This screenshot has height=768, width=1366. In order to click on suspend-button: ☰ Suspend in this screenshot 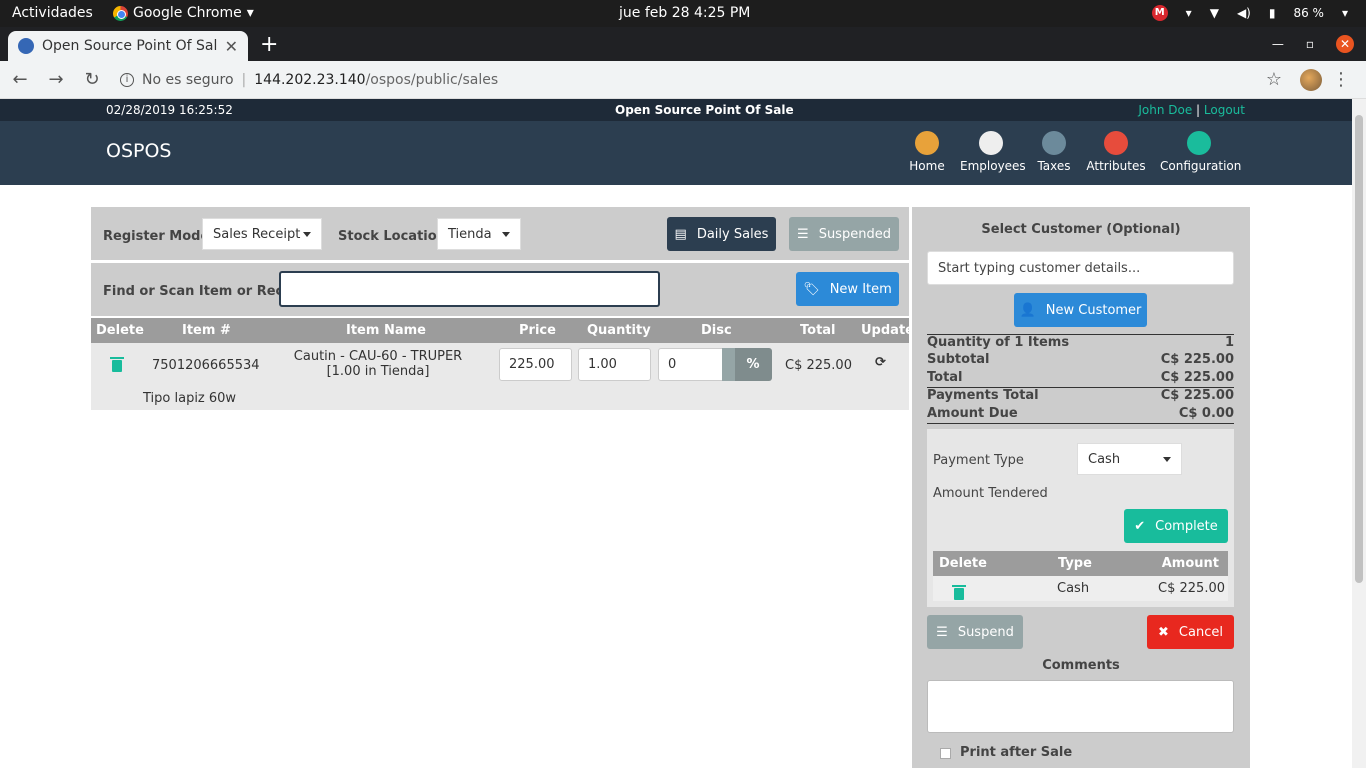, I will do `click(975, 632)`.